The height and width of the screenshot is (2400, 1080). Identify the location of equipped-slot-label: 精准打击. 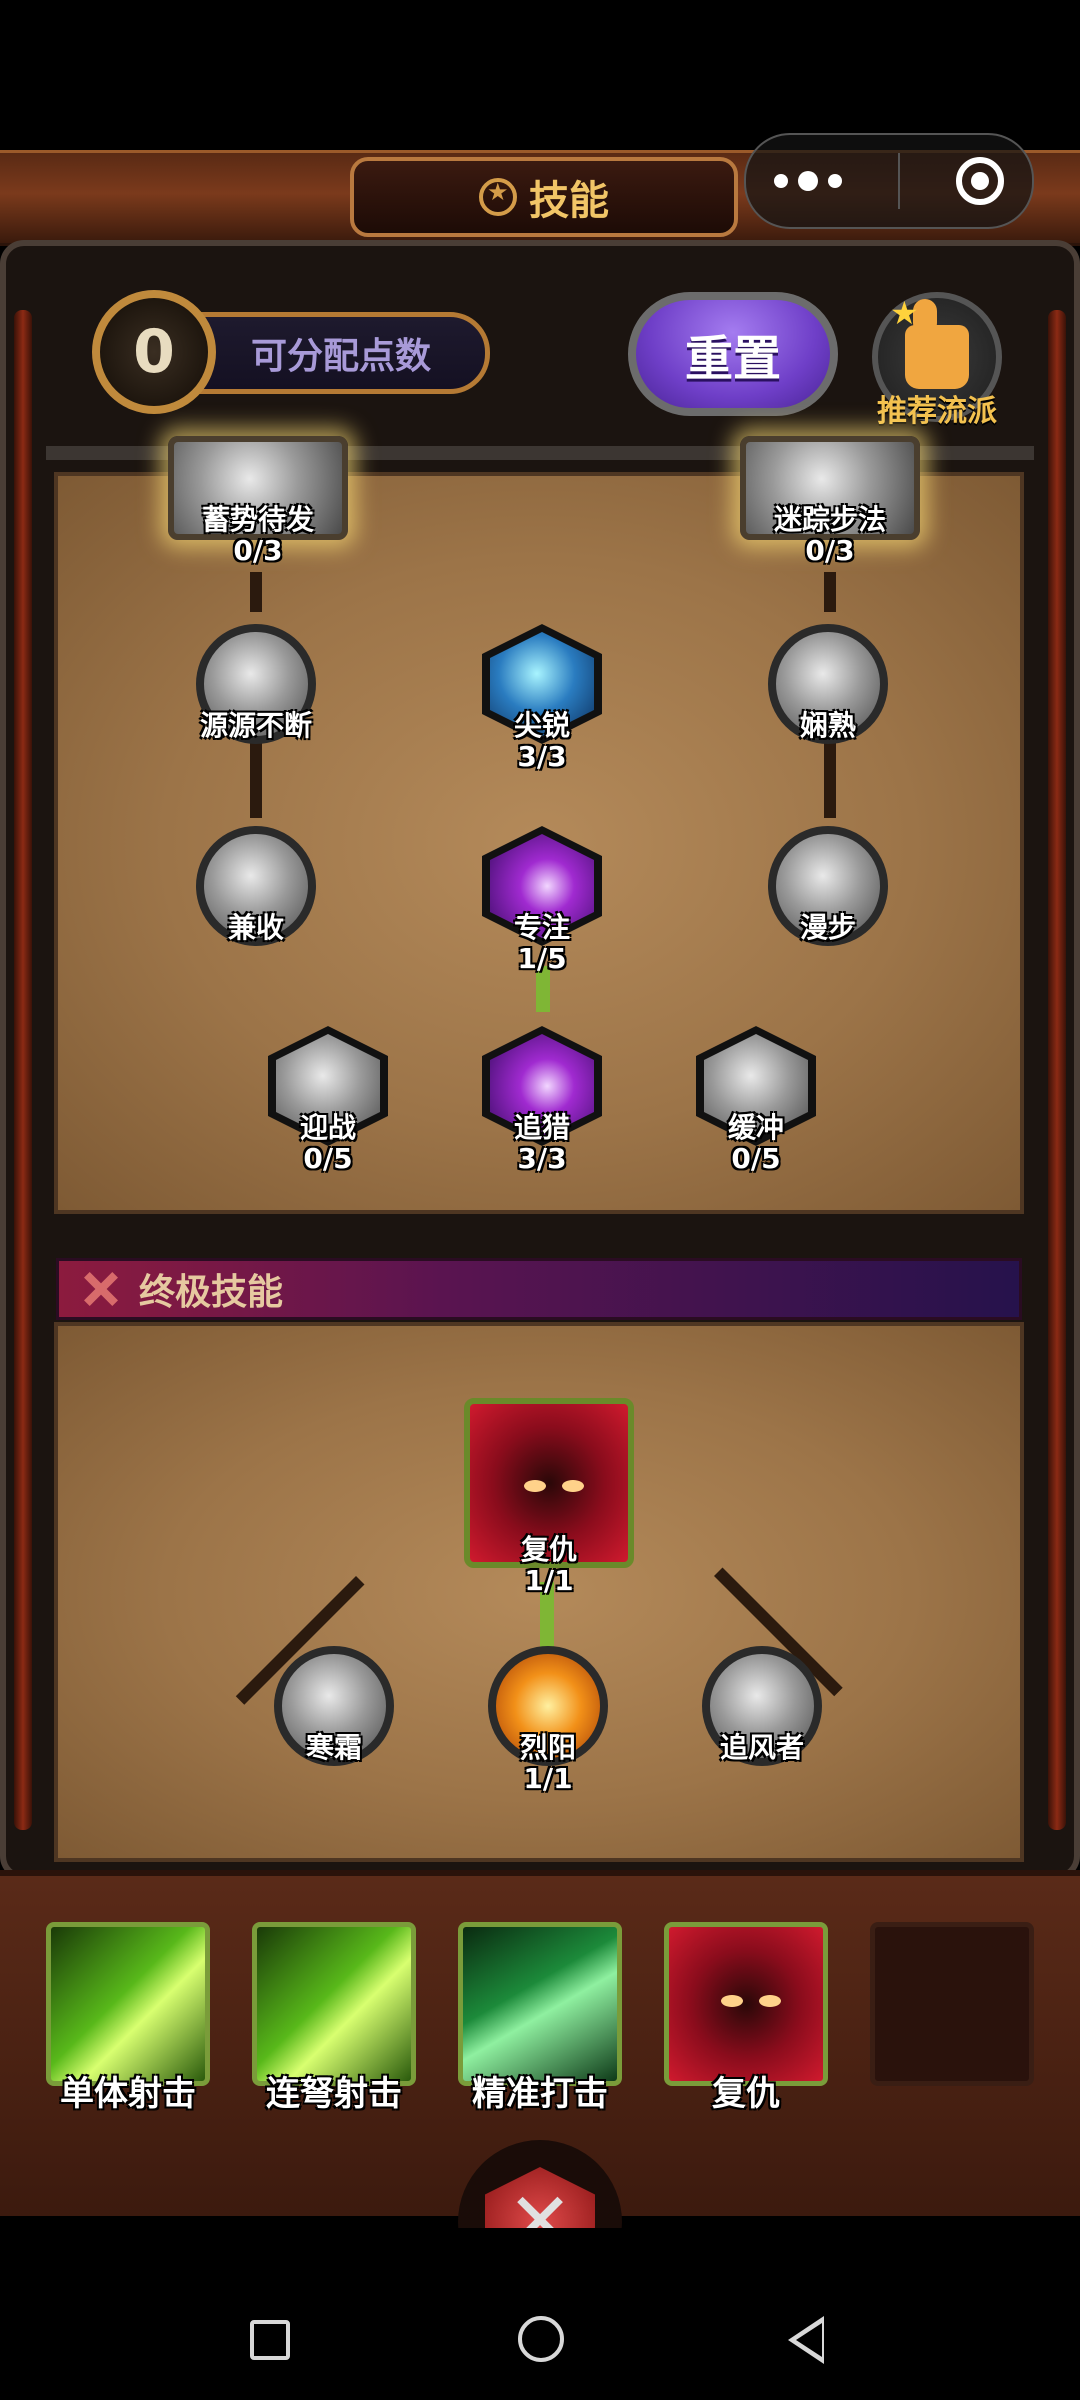
(540, 2094).